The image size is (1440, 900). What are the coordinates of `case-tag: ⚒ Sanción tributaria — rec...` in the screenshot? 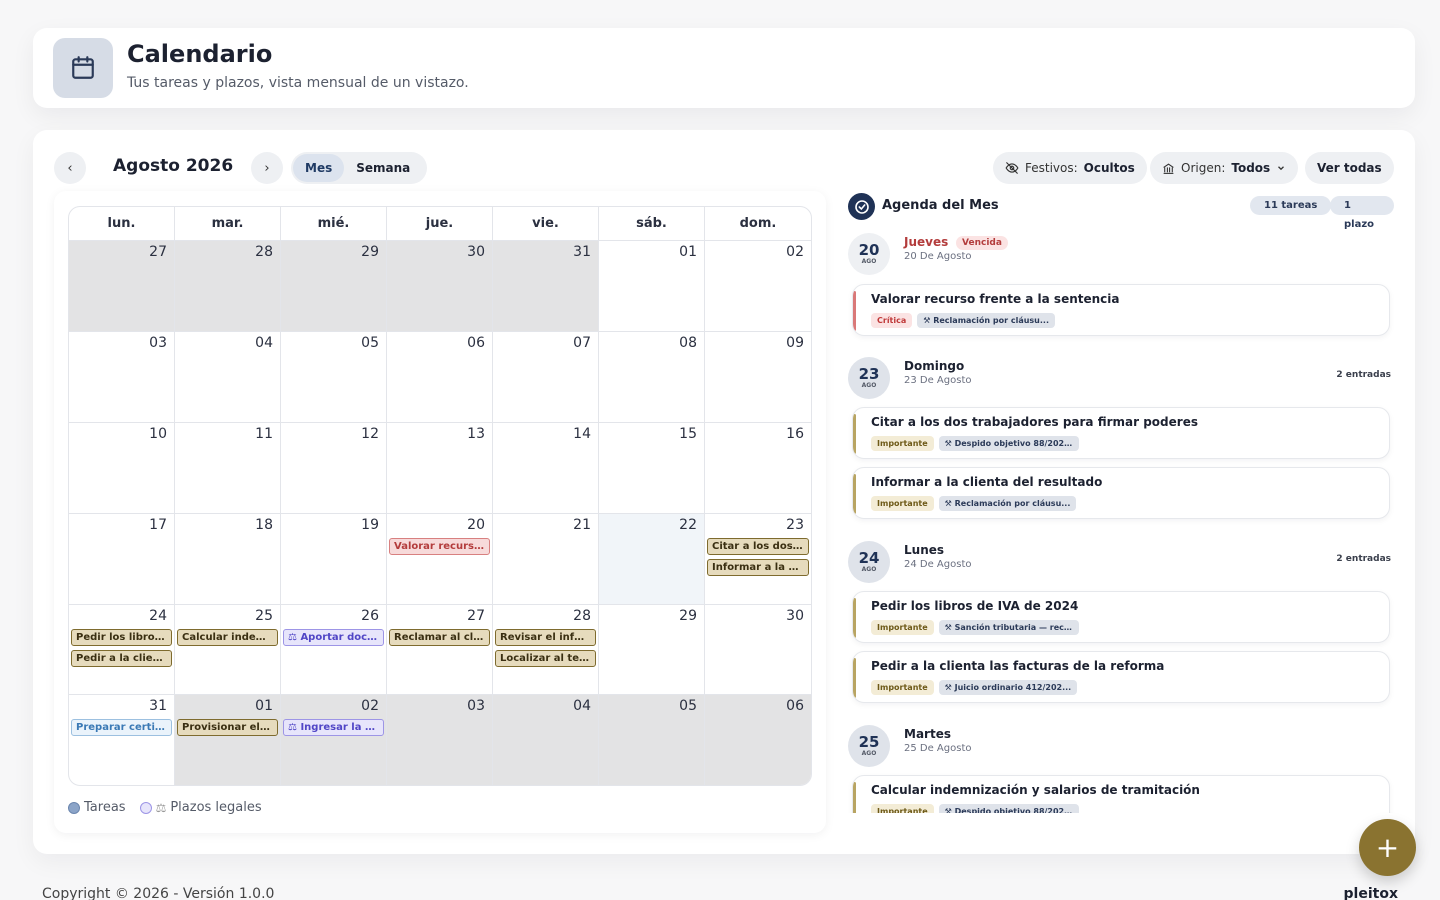 It's located at (1008, 627).